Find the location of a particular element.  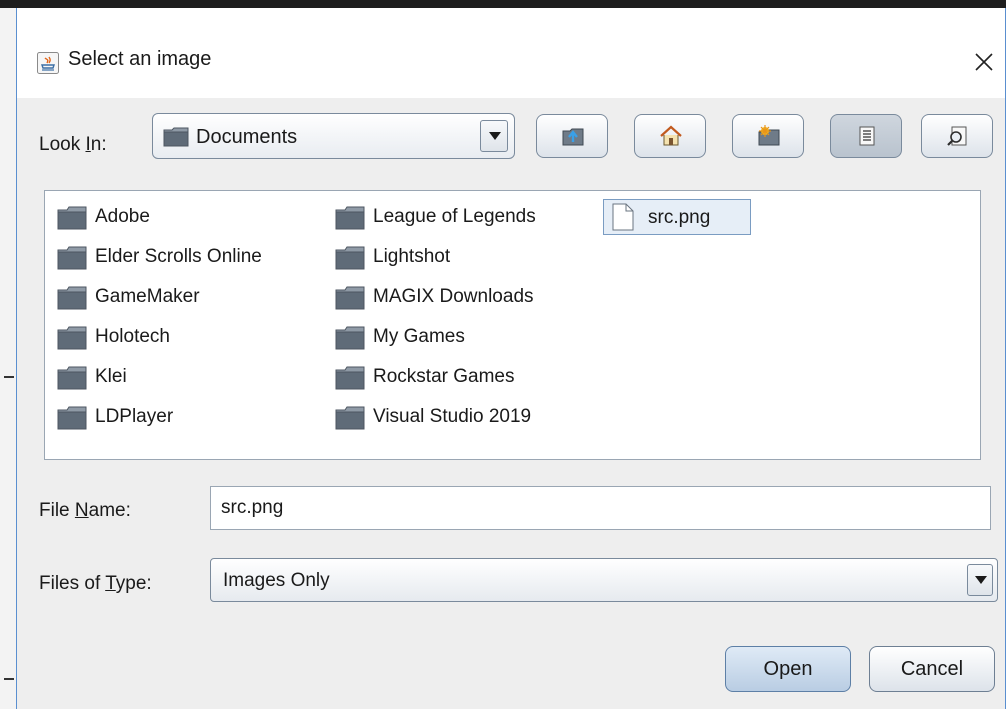

folder-name: LDPlayer is located at coordinates (134, 416).